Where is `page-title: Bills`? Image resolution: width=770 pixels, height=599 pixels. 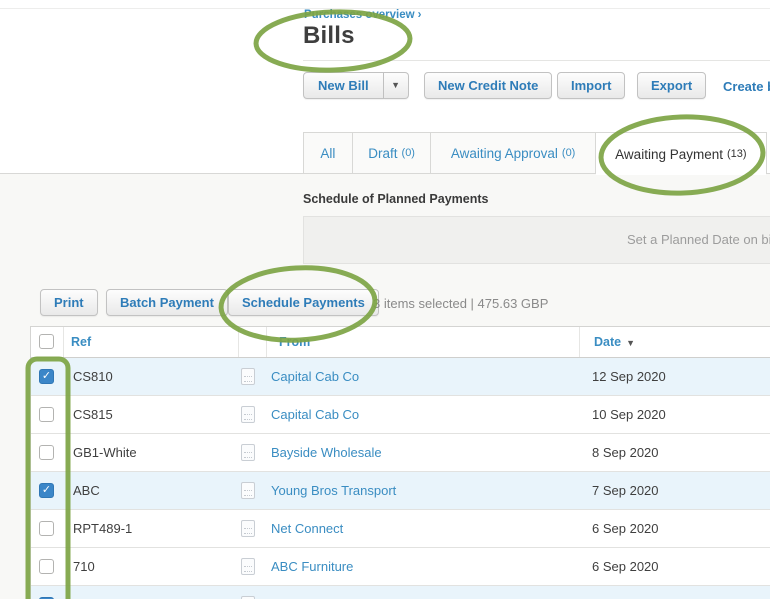 page-title: Bills is located at coordinates (329, 35).